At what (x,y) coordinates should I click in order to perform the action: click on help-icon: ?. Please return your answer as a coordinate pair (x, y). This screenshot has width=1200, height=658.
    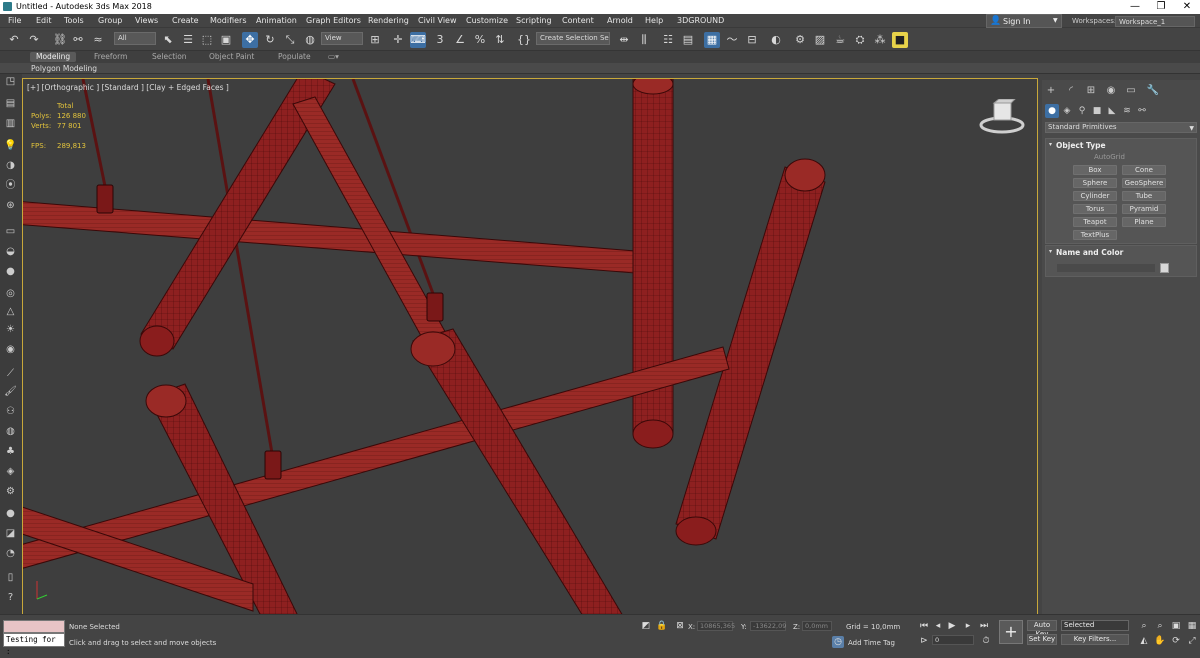
    Looking at the image, I should click on (10, 597).